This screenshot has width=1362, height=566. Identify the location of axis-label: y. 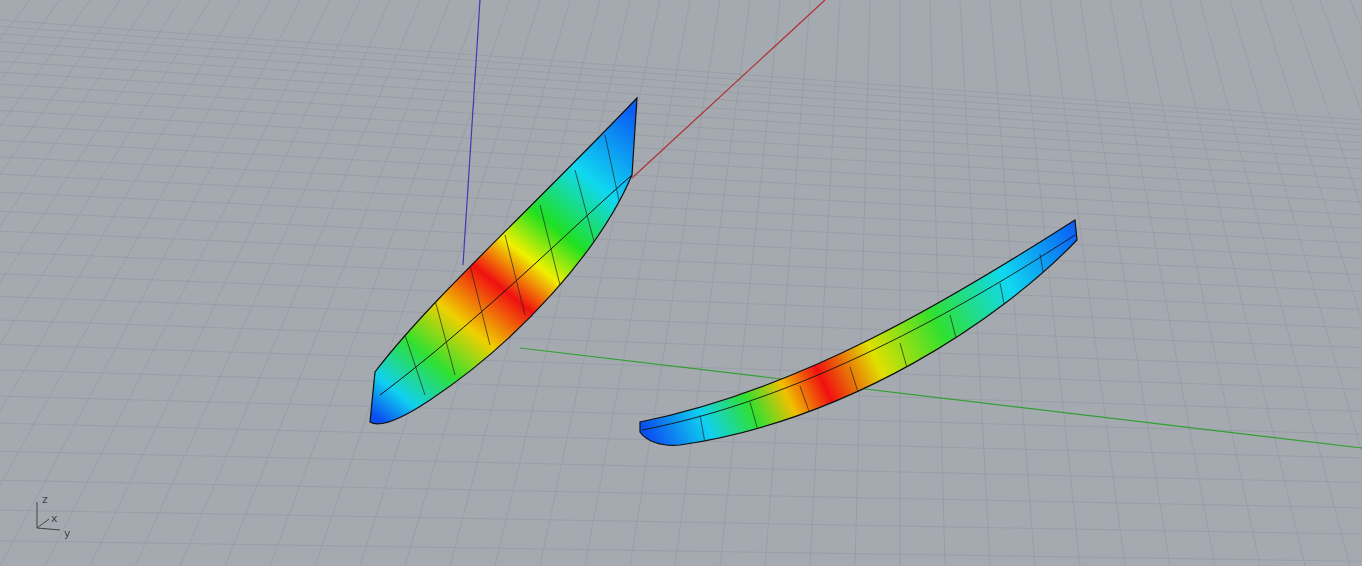
(67, 533).